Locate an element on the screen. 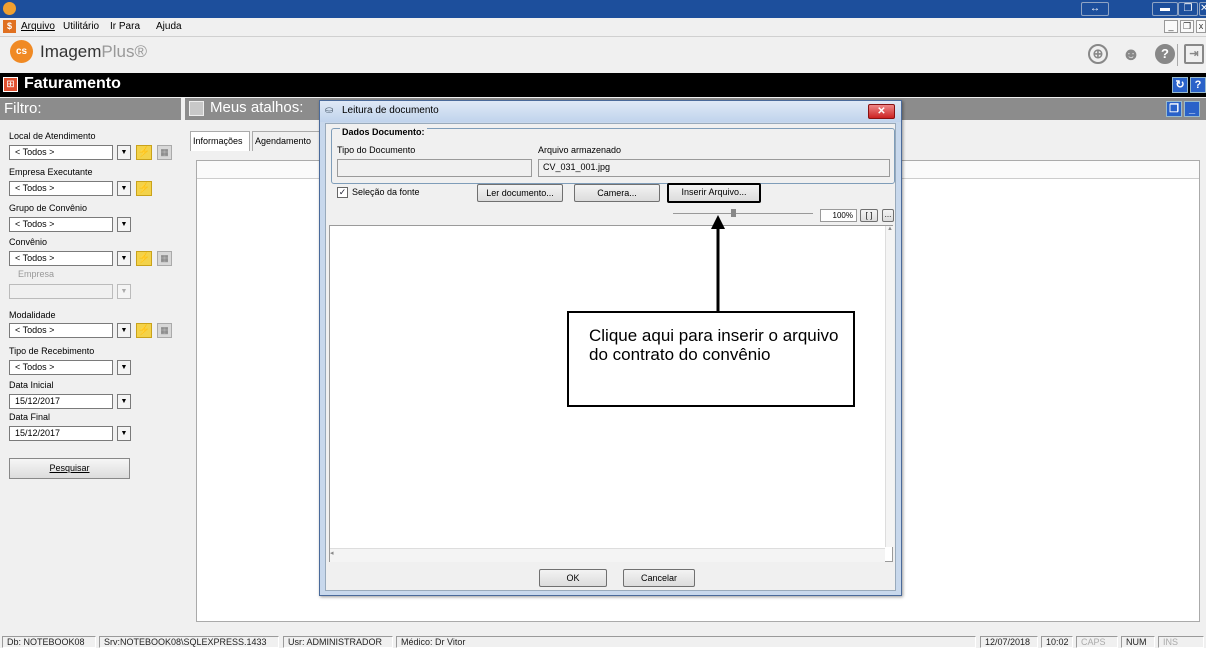 The width and height of the screenshot is (1206, 648). module-title: Faturamento is located at coordinates (72, 83).